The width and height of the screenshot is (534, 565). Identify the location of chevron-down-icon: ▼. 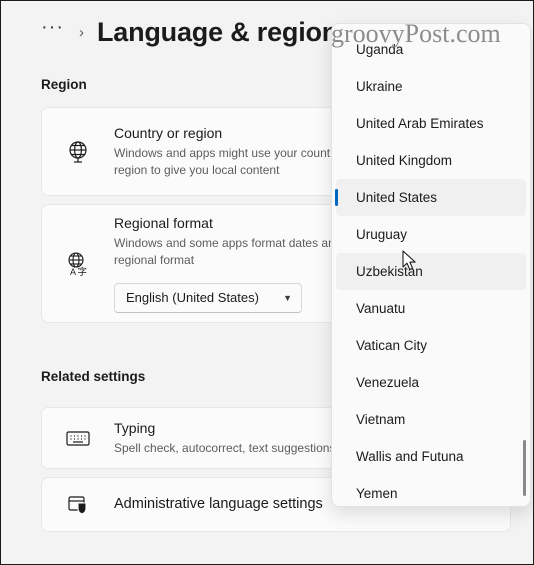
(287, 297).